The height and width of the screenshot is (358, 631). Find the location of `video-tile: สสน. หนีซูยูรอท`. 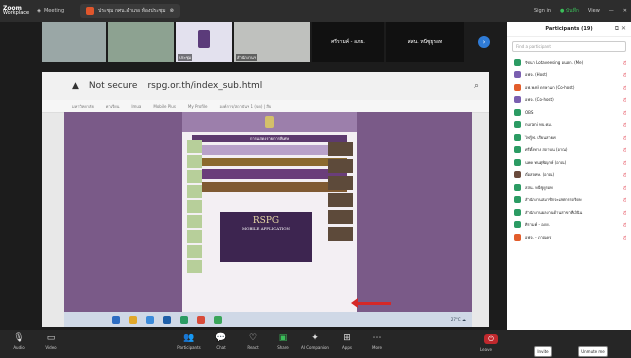

video-tile: สสน. หนีซูยูรอท is located at coordinates (425, 42).